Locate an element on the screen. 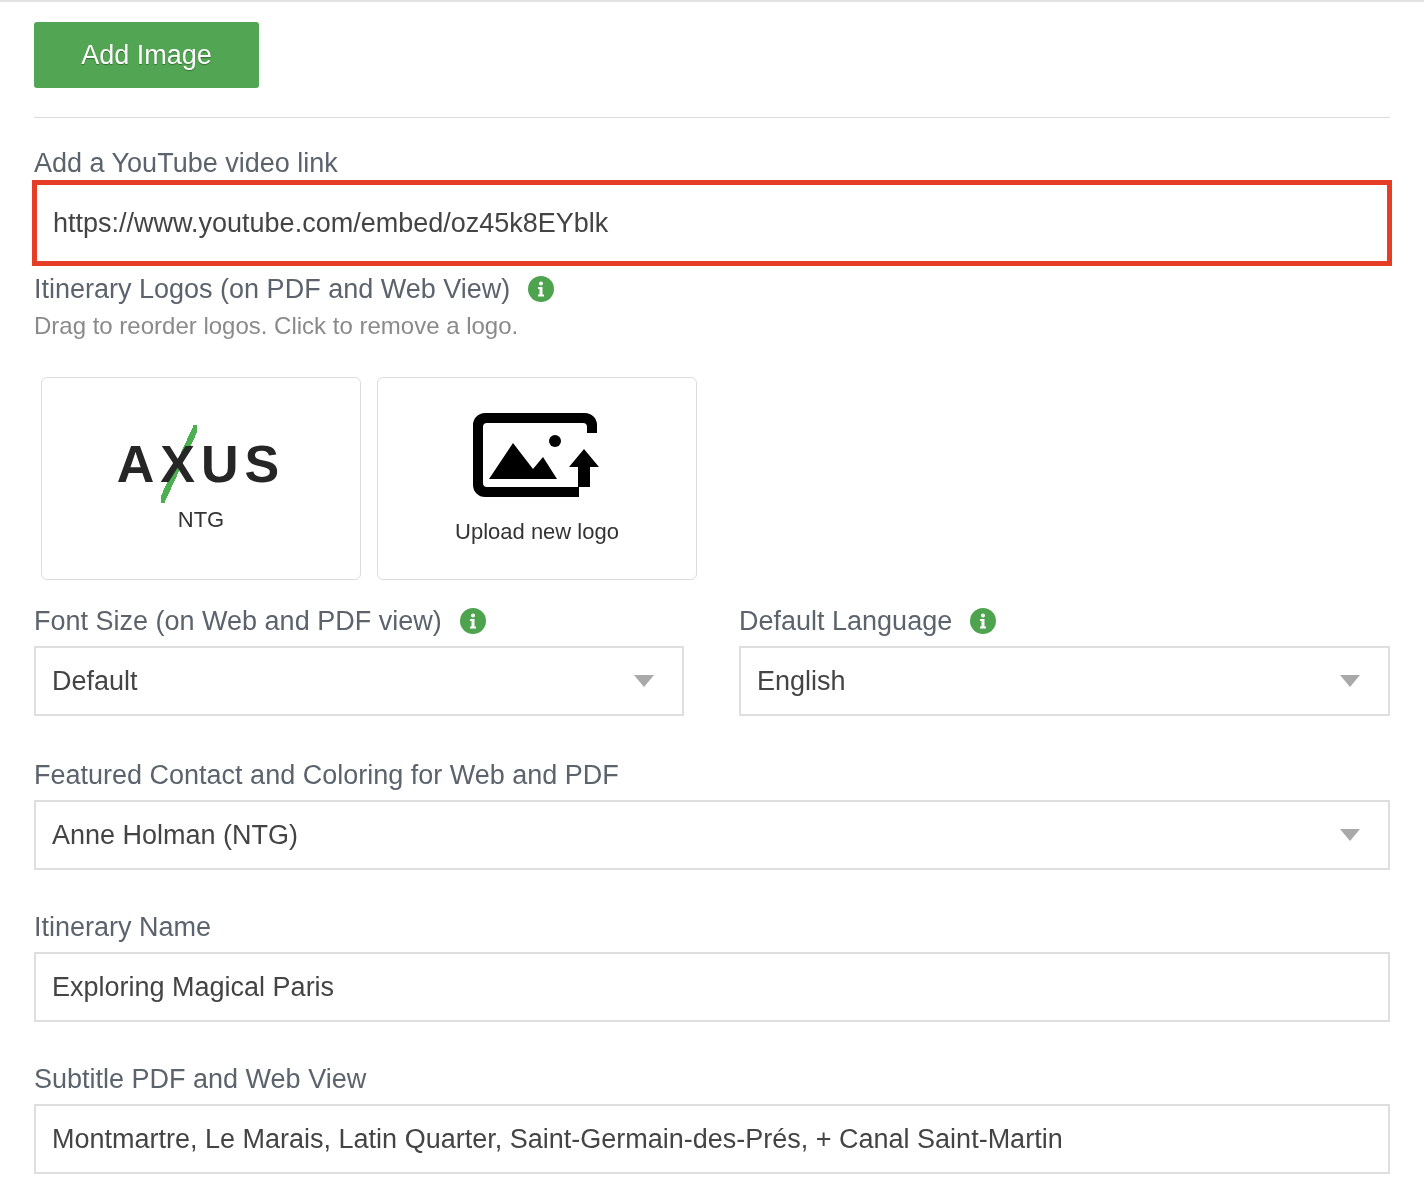 Image resolution: width=1424 pixels, height=1190 pixels. field-label: Default Language is located at coordinates (846, 621).